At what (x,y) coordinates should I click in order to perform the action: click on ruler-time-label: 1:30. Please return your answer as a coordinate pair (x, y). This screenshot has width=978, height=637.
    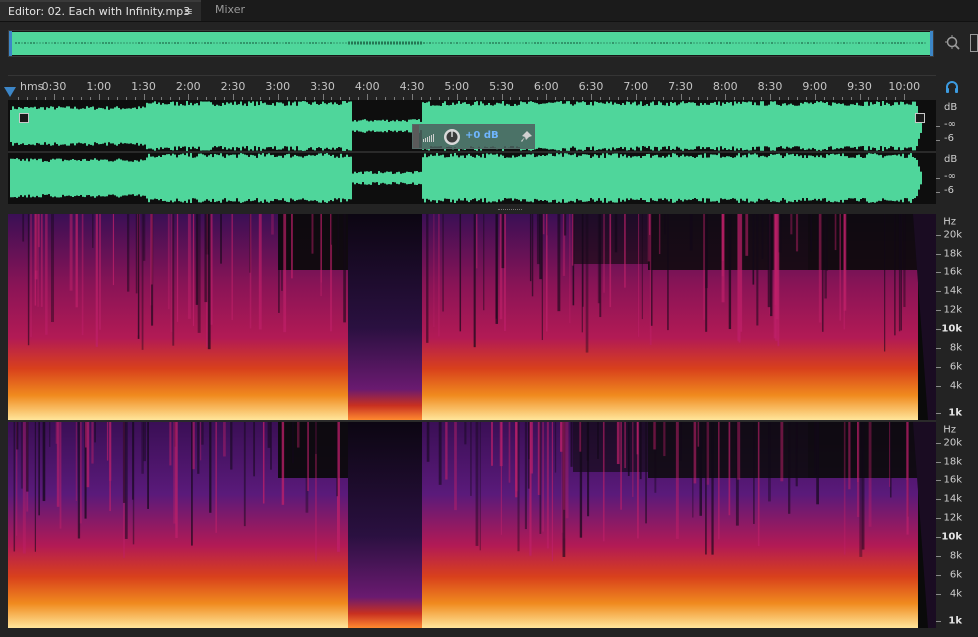
    Looking at the image, I should click on (143, 86).